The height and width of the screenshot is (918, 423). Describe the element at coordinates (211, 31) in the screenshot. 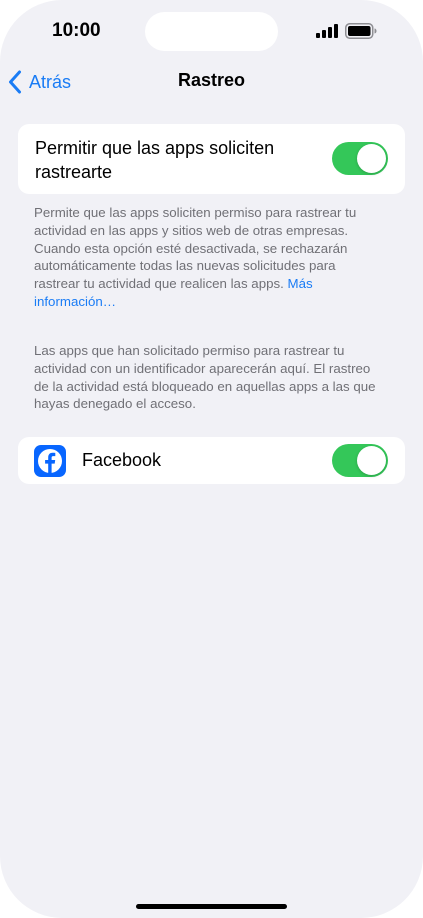

I see `dynamic-island` at that location.